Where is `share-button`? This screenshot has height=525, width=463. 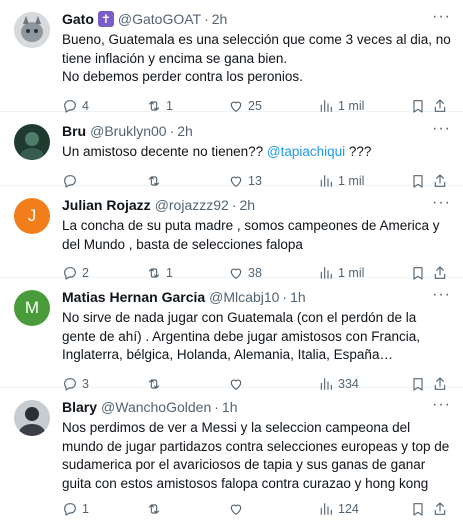
share-button is located at coordinates (440, 509).